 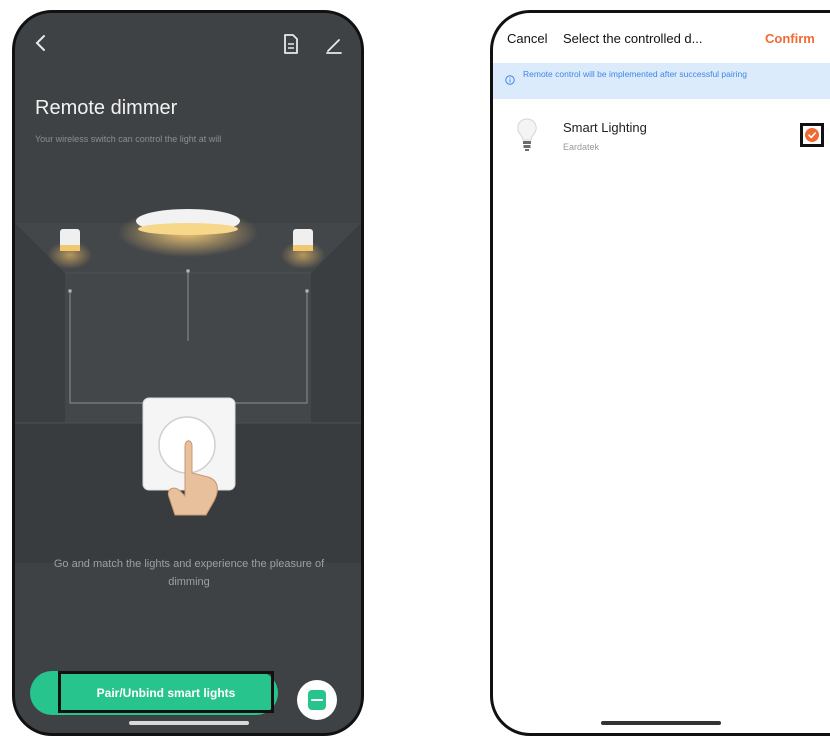 I want to click on info-icon, so click(x=510, y=78).